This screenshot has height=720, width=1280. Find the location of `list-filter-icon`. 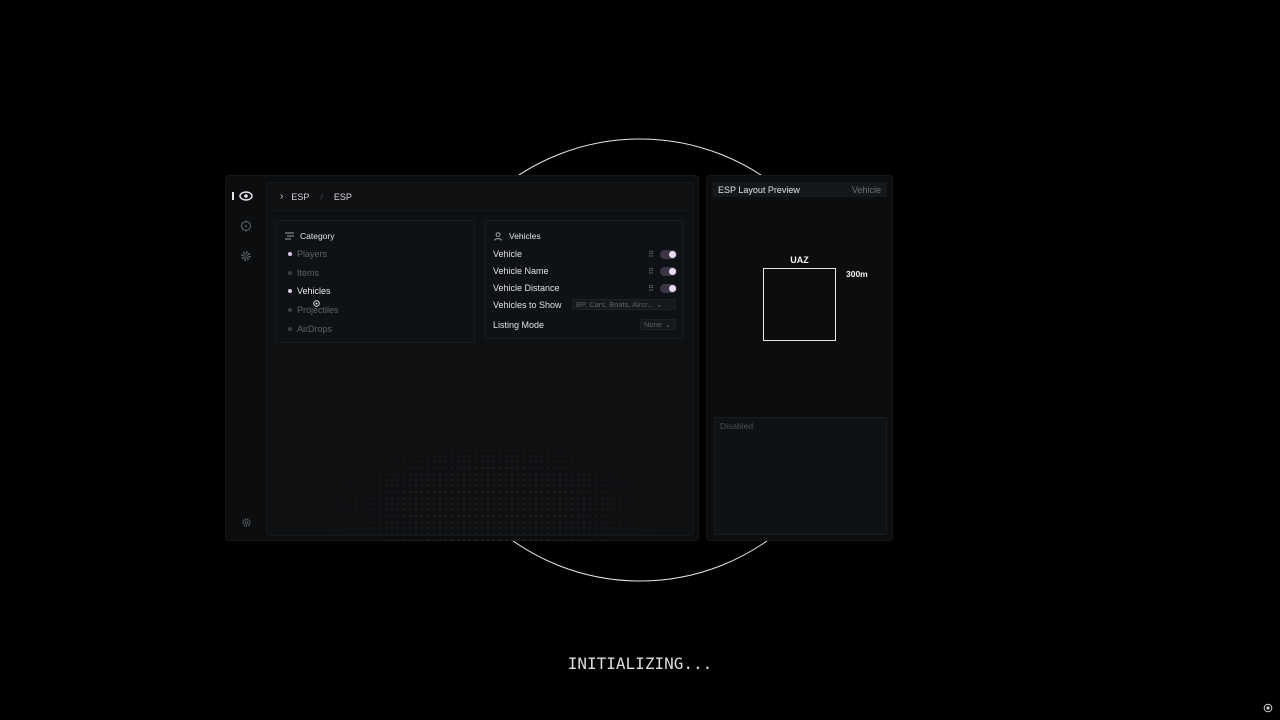

list-filter-icon is located at coordinates (289, 236).